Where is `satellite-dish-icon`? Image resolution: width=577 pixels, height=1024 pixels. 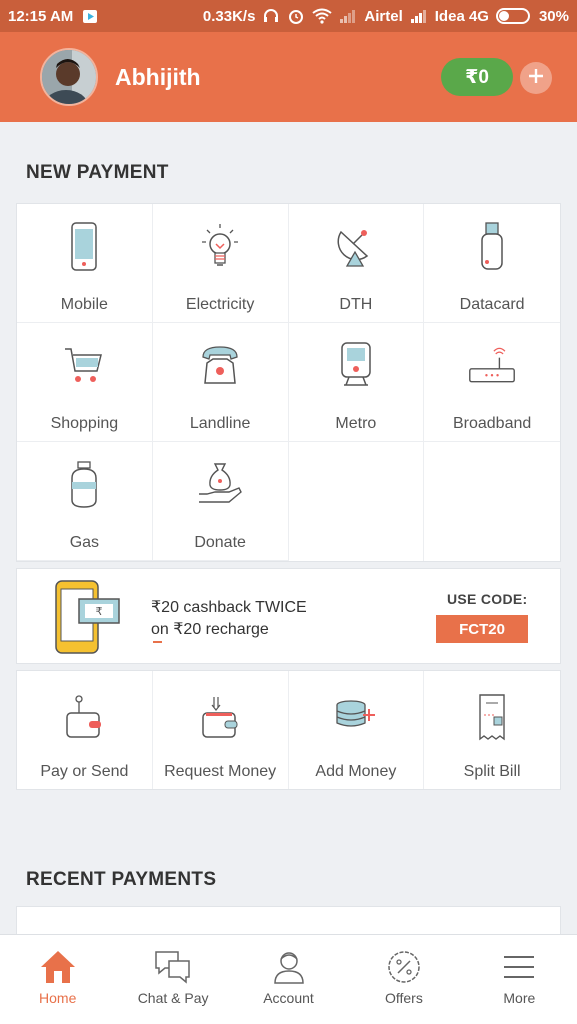 satellite-dish-icon is located at coordinates (356, 247).